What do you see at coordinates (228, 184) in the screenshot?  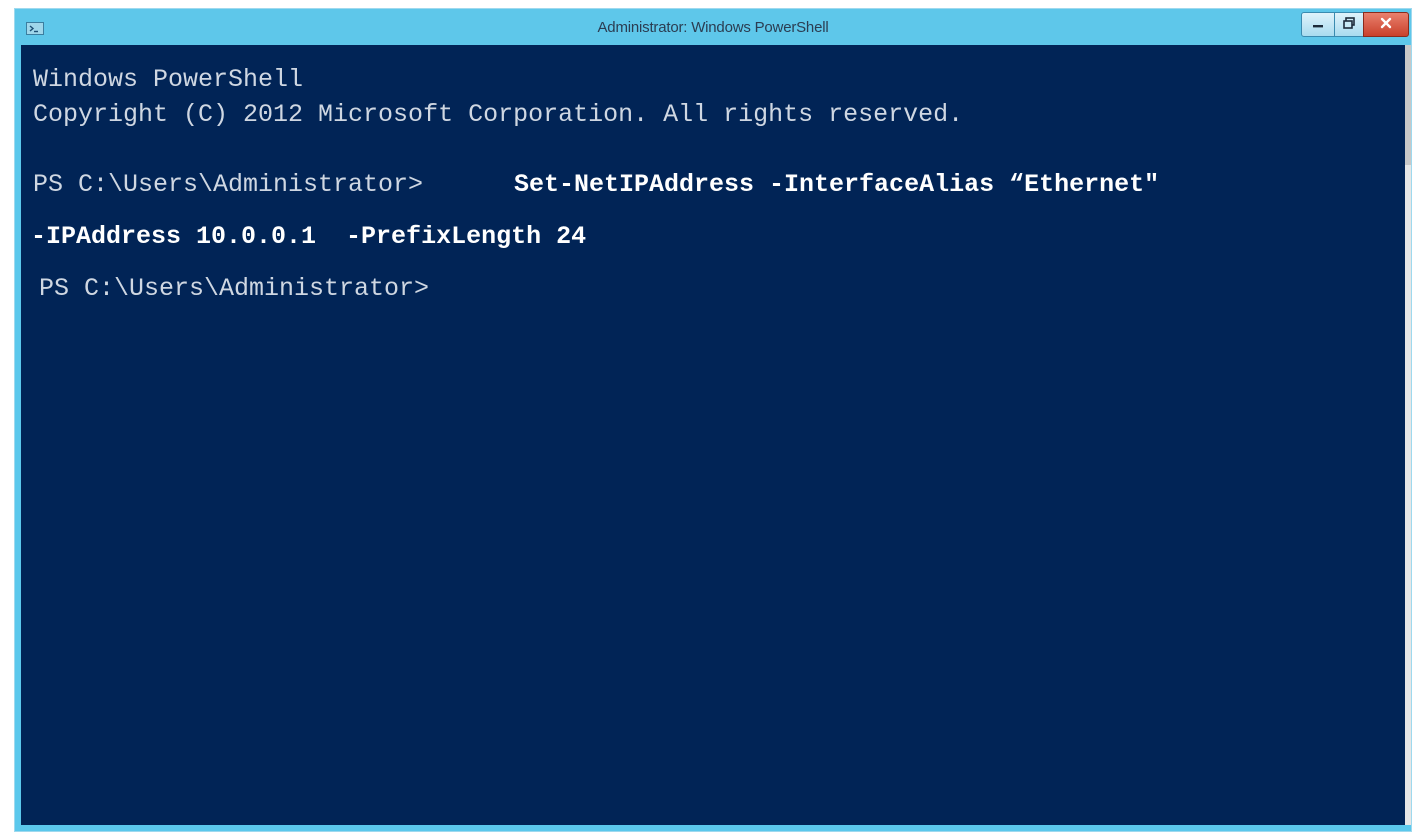 I see `prompt-line-1: PS C:\Users\Administrator>` at bounding box center [228, 184].